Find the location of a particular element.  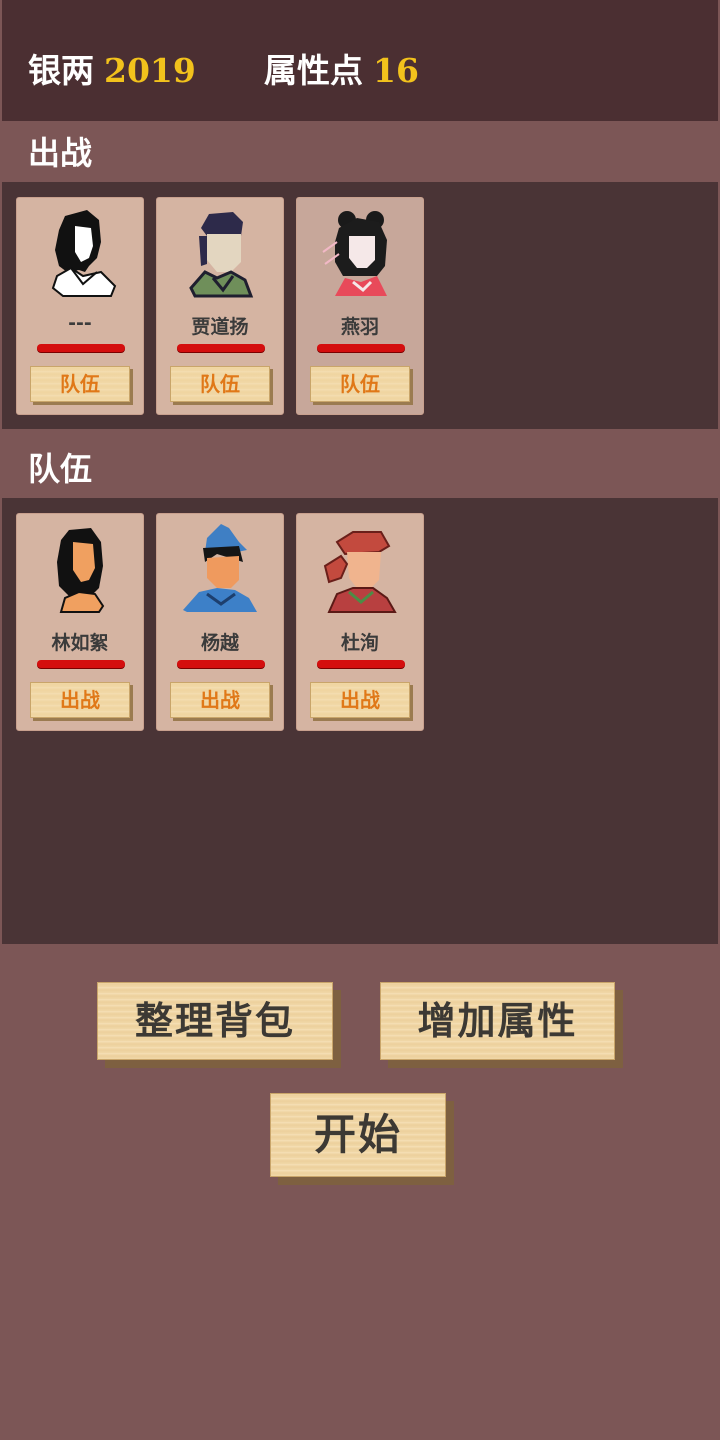

silver-label: 银两 is located at coordinates (61, 70).